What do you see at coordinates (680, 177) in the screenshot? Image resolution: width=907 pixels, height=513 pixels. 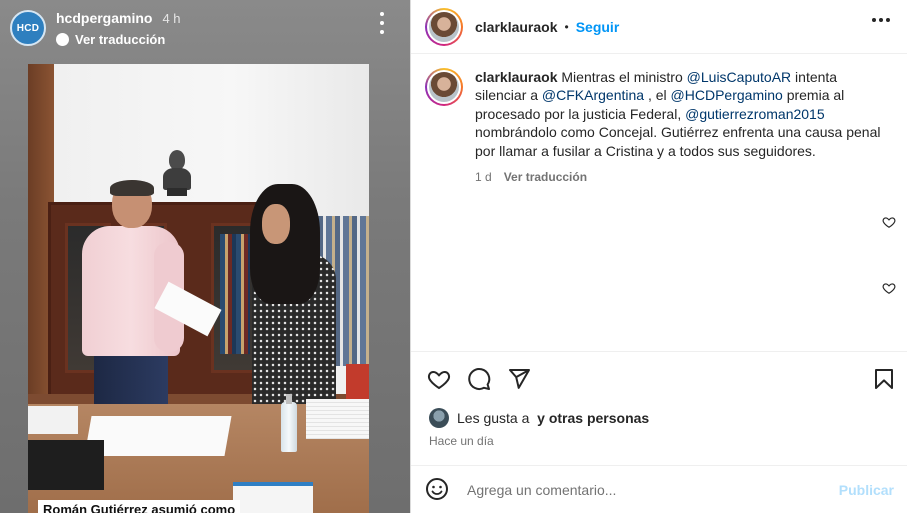 I see `caption-meta: 1 d Ver traducción` at bounding box center [680, 177].